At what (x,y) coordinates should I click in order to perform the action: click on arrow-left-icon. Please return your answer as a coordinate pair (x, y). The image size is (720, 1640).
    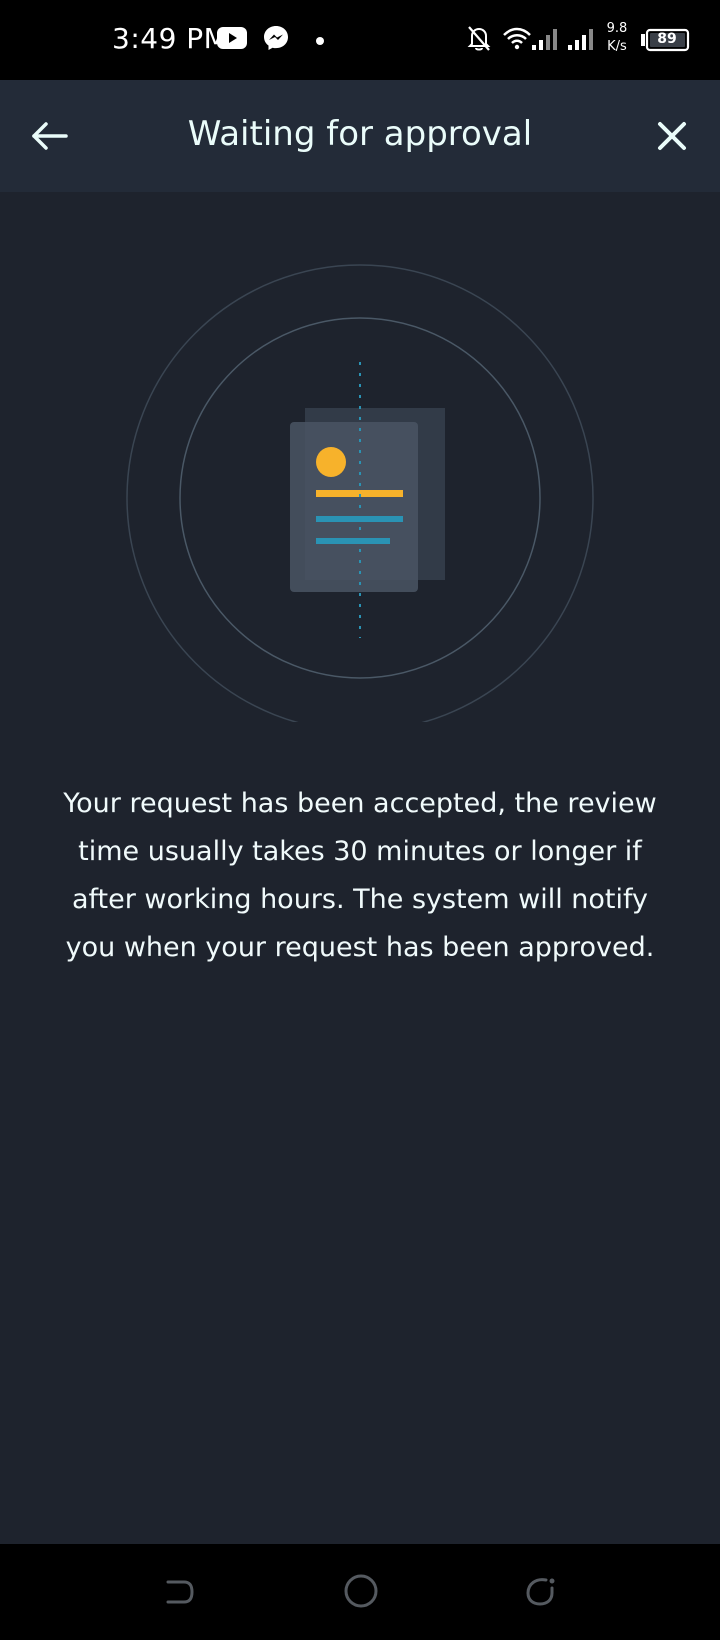
    Looking at the image, I should click on (50, 136).